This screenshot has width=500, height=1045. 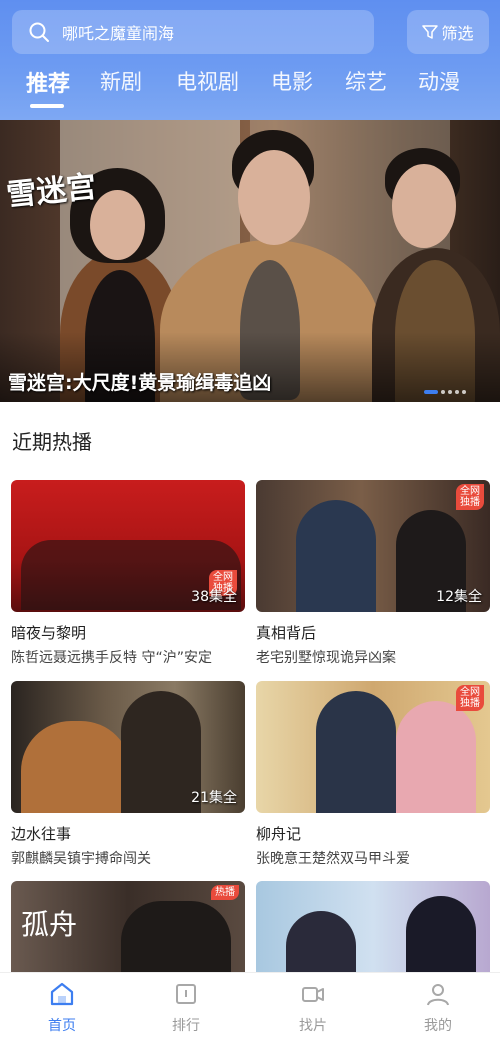 I want to click on profile-icon, so click(x=438, y=995).